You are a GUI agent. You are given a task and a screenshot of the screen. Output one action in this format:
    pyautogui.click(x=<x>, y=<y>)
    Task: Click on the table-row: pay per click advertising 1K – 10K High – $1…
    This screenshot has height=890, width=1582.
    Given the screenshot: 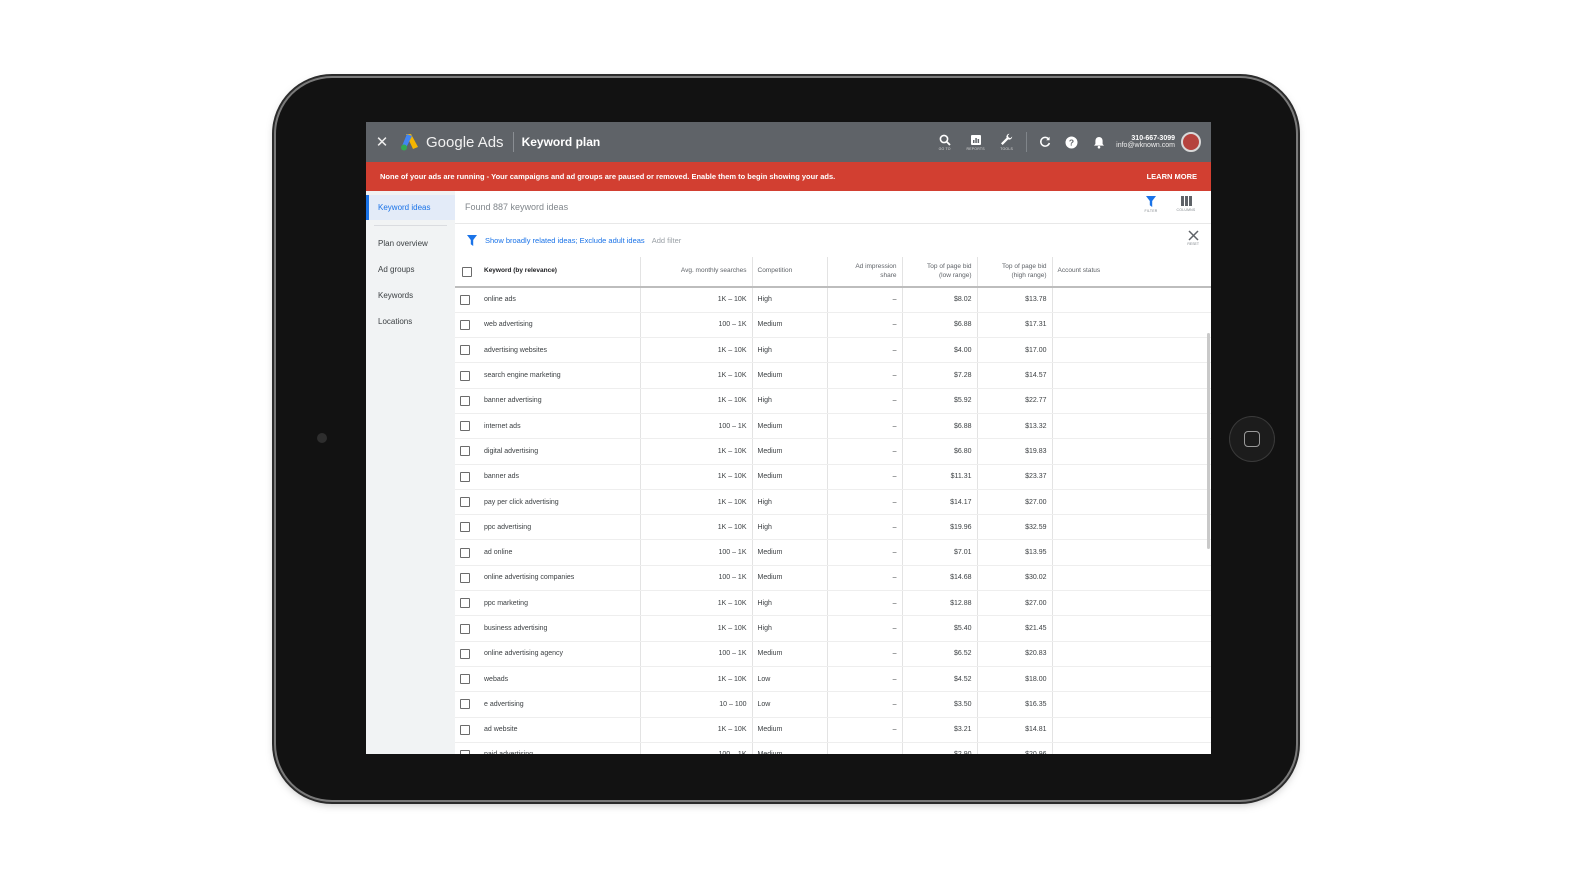 What is the action you would take?
    pyautogui.click(x=833, y=502)
    